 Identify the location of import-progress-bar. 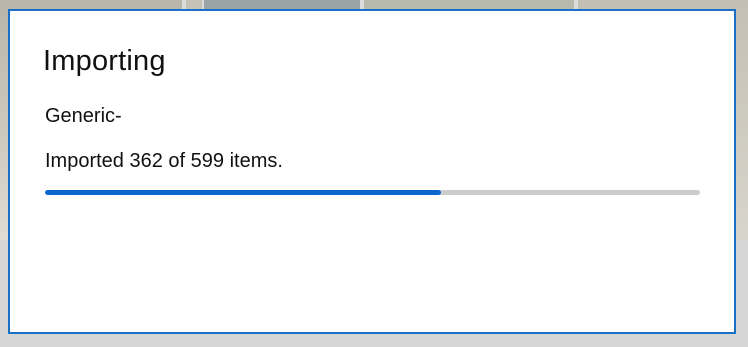
(372, 192).